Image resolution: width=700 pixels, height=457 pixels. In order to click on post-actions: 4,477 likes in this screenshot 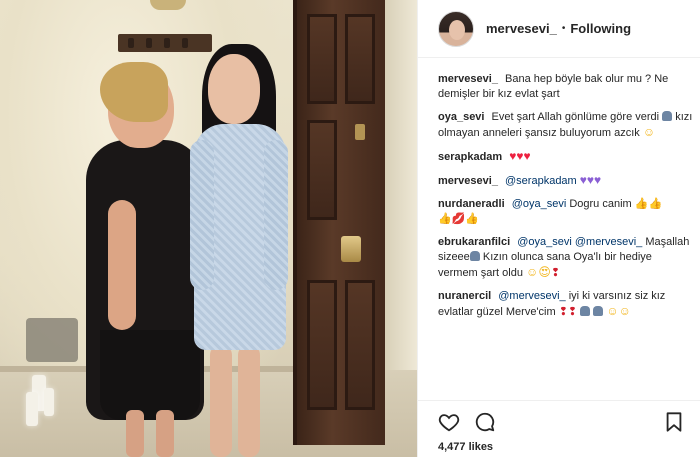, I will do `click(559, 428)`.